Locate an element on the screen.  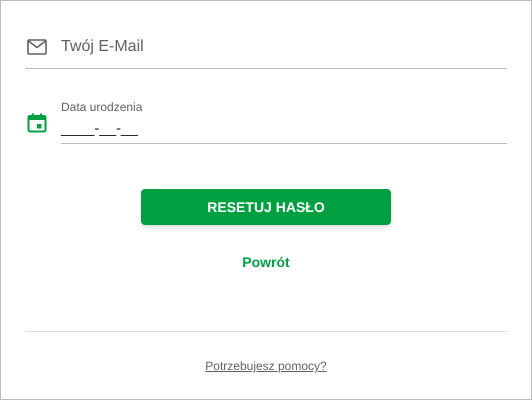
field-value: ____-__-__ is located at coordinates (100, 129).